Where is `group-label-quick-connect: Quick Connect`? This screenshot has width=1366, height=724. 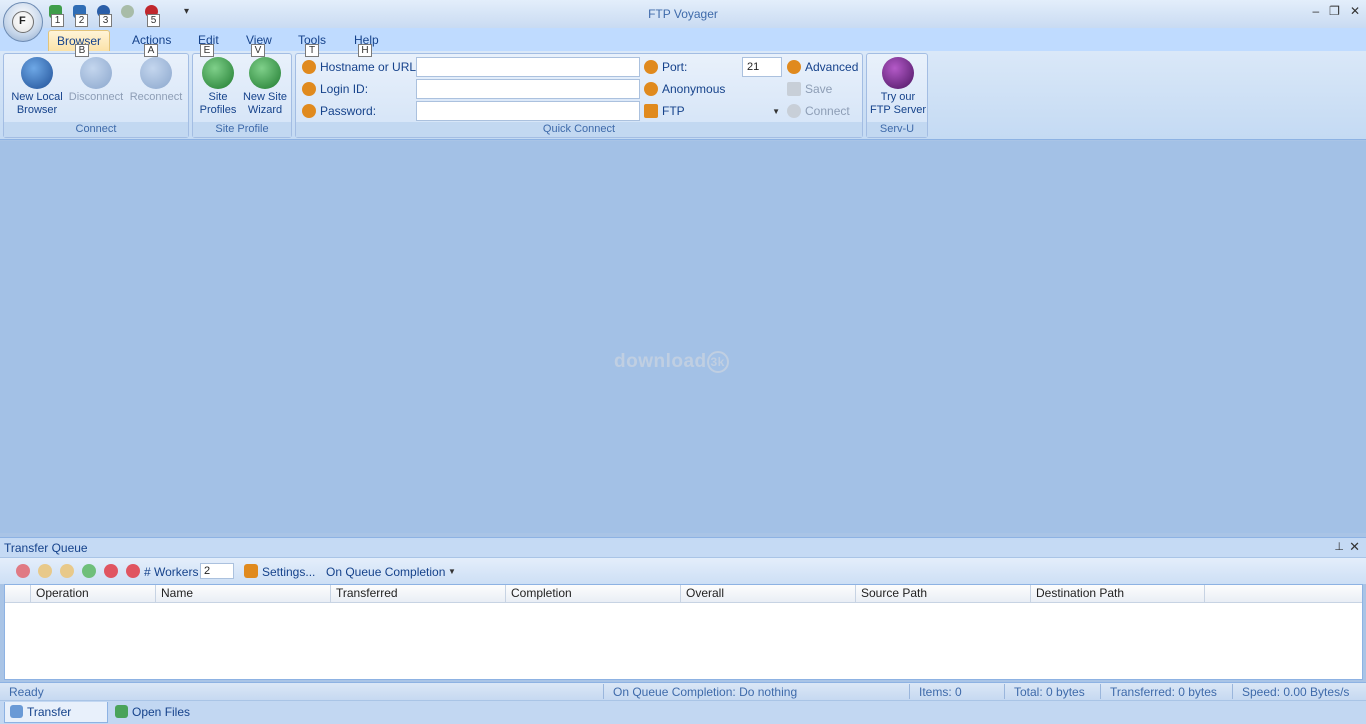 group-label-quick-connect: Quick Connect is located at coordinates (579, 129).